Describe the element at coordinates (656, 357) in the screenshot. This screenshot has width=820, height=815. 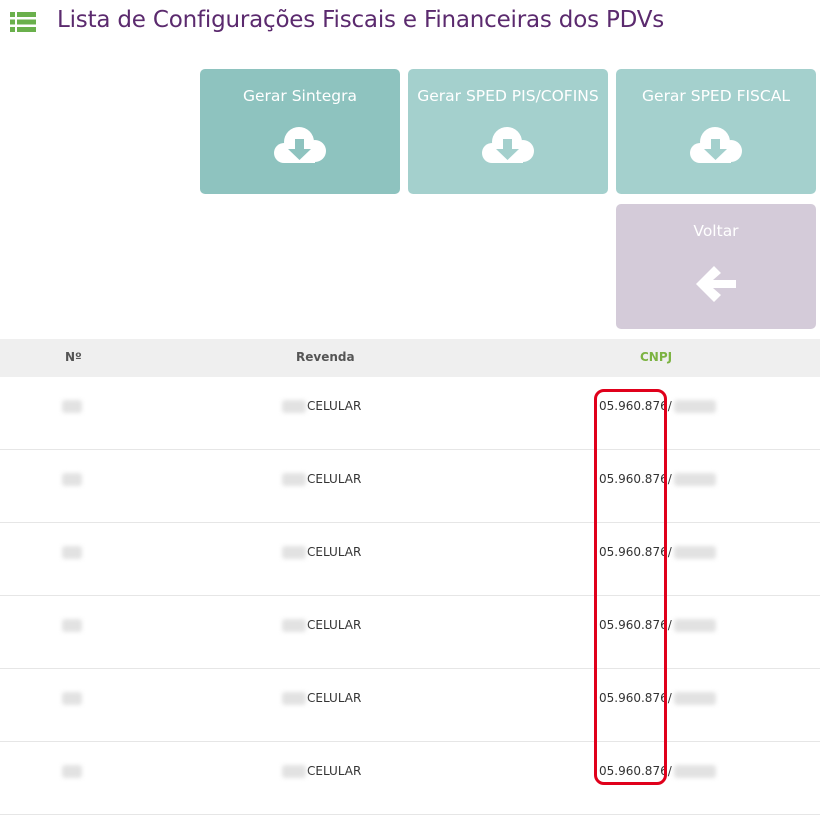
I see `column-header-cnpj: CNPJ` at that location.